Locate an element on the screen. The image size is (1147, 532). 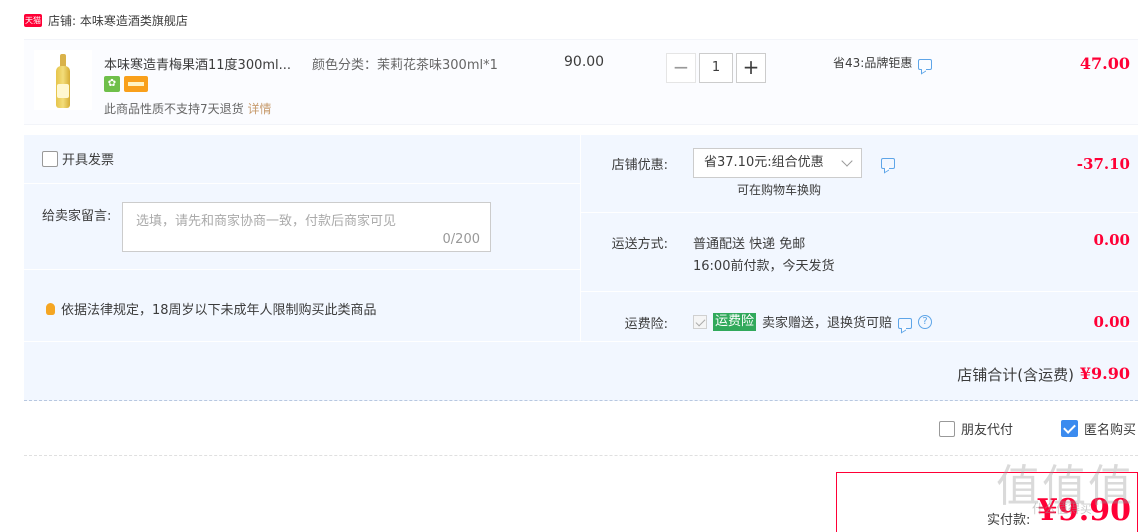
shop-total-bar: 店铺合计(含运费) ¥9.90 is located at coordinates (581, 371).